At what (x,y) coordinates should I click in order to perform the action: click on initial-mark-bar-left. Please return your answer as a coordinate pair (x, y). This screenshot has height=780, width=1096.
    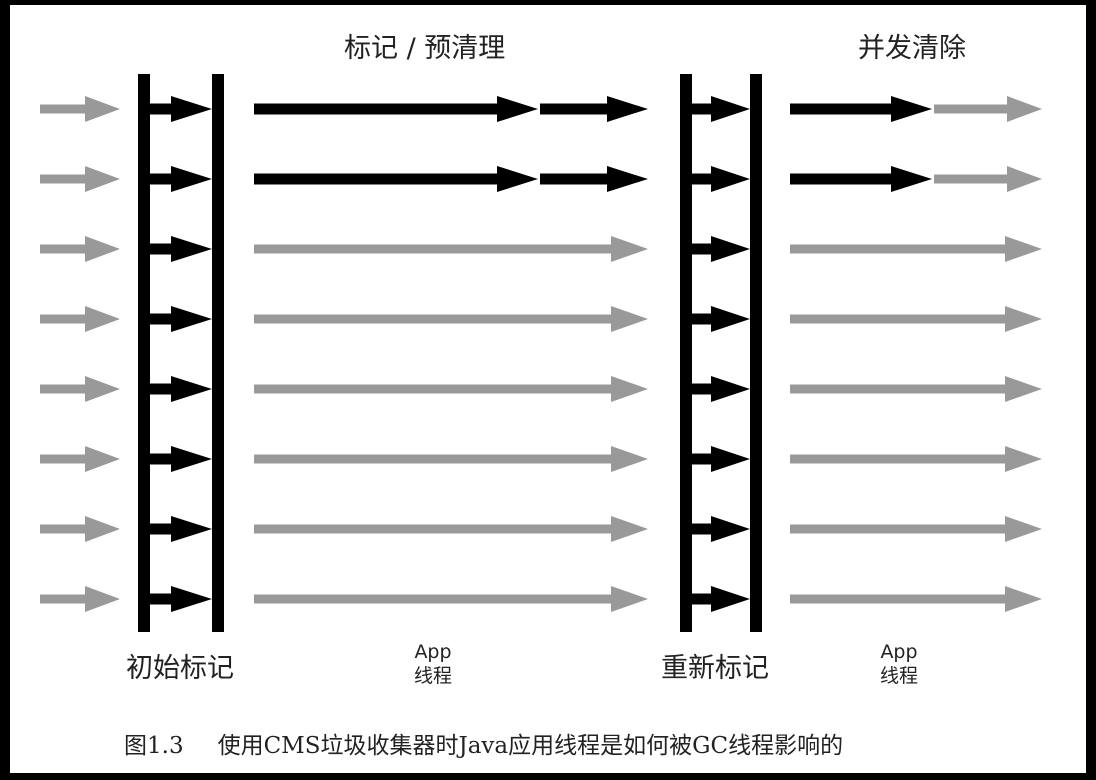
    Looking at the image, I should click on (144, 353).